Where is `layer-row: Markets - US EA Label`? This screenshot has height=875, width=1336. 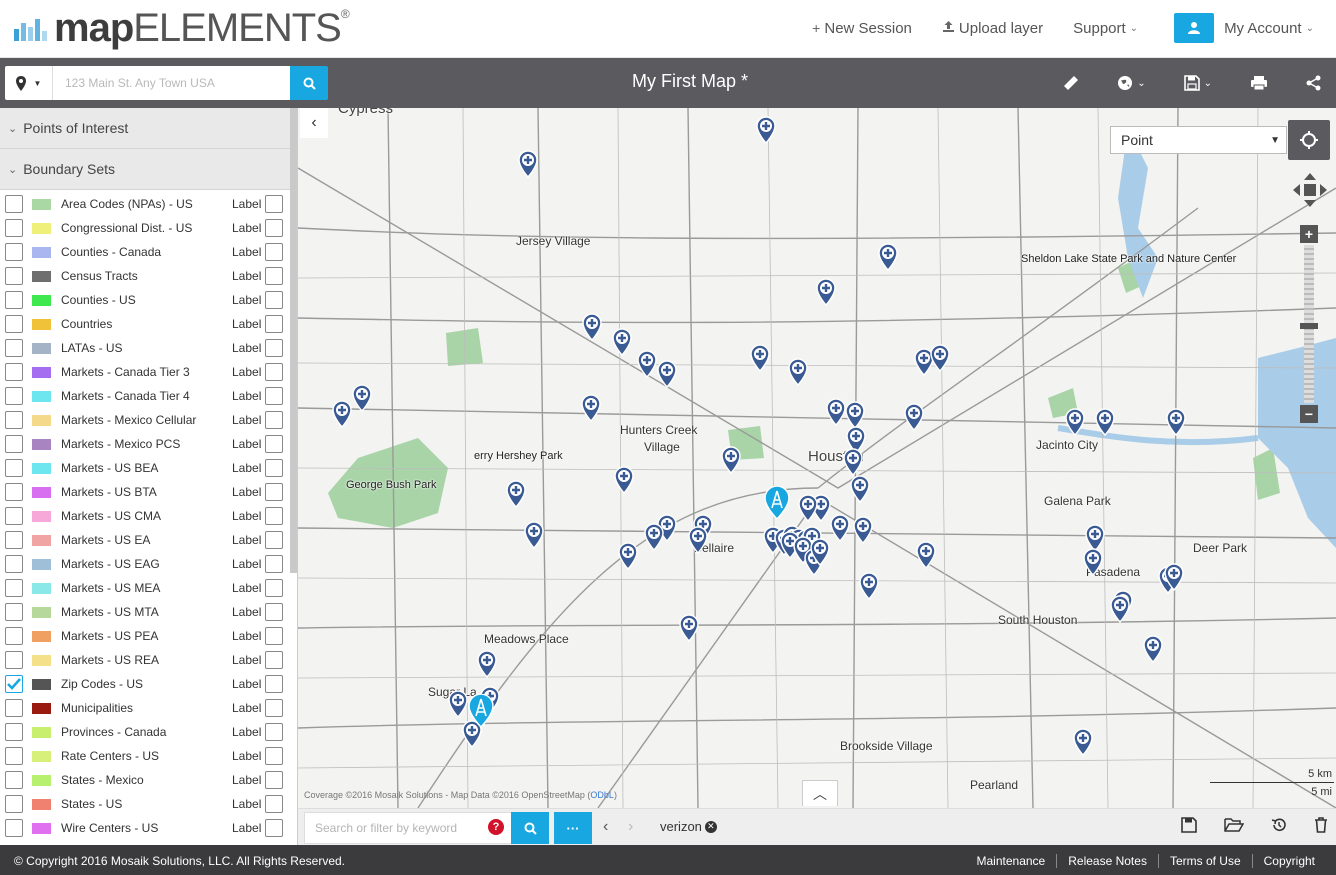
layer-row: Markets - US EA Label is located at coordinates (148, 540).